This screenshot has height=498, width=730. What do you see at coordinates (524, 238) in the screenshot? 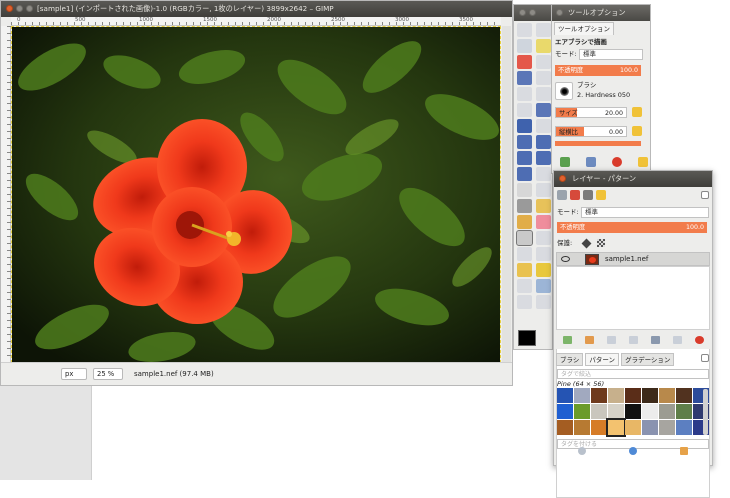
I see `airbrush-icon` at bounding box center [524, 238].